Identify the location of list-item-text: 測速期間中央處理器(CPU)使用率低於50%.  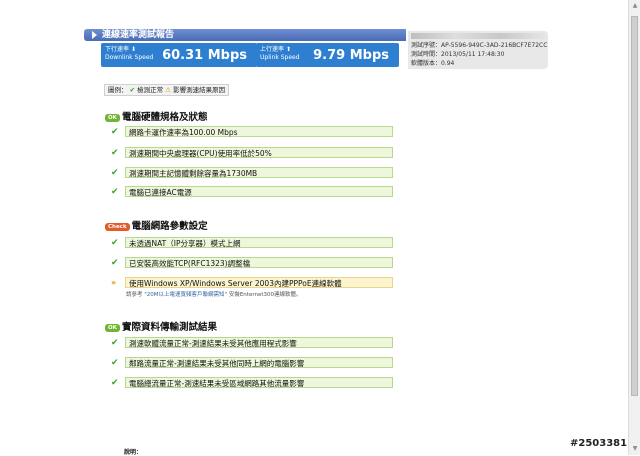
(259, 152).